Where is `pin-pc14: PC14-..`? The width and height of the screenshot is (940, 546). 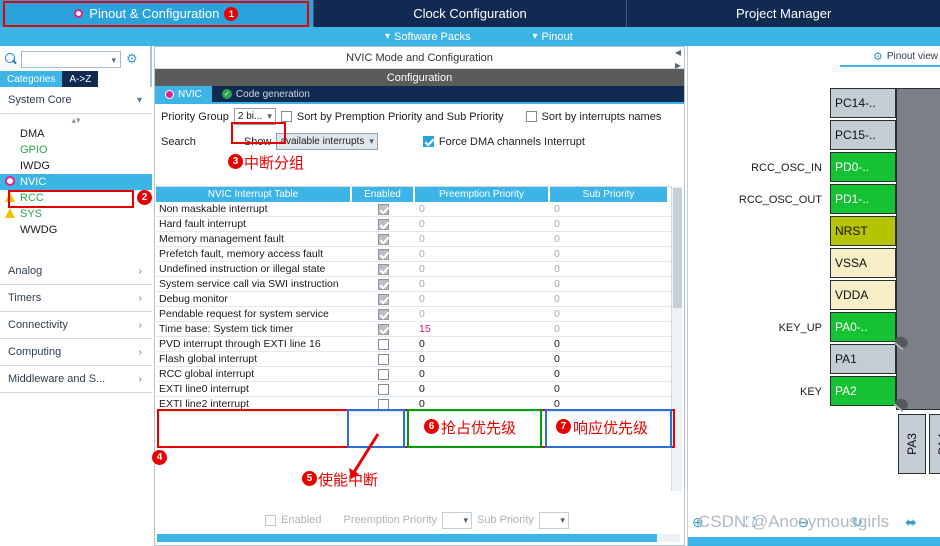
pin-pc14: PC14-.. is located at coordinates (863, 103).